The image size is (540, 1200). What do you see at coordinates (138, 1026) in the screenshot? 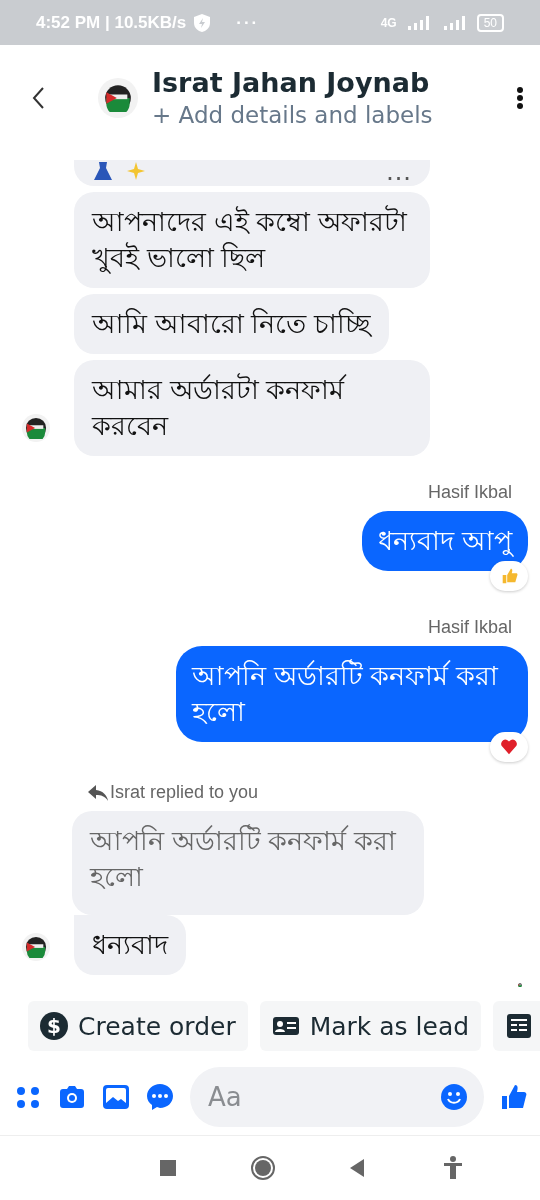
I see `action-chip: $ Create order` at bounding box center [138, 1026].